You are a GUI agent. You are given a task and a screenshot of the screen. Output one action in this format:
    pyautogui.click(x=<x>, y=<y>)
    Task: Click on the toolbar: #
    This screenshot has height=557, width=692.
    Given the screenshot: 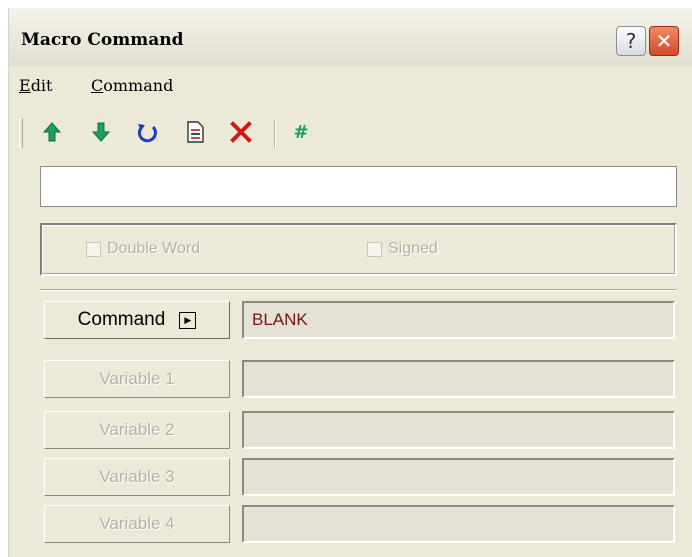 What is the action you would take?
    pyautogui.click(x=350, y=132)
    